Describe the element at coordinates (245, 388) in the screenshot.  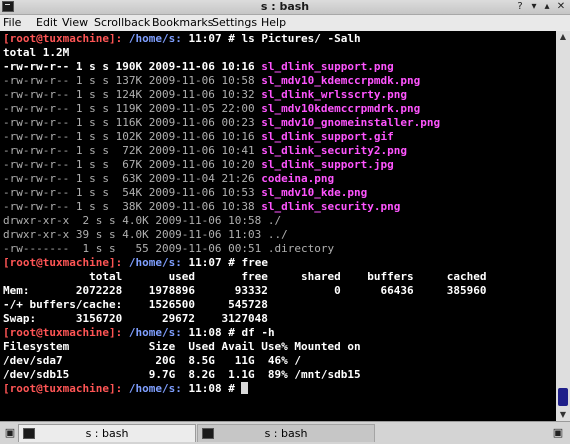
I see `text-cursor` at that location.